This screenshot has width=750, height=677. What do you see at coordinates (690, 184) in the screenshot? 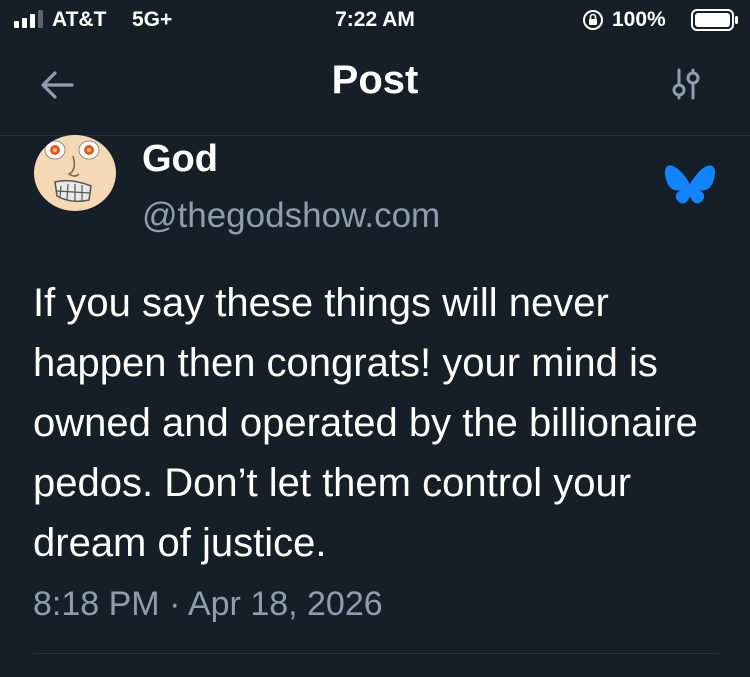
I see `bluesky-butterfly-icon` at bounding box center [690, 184].